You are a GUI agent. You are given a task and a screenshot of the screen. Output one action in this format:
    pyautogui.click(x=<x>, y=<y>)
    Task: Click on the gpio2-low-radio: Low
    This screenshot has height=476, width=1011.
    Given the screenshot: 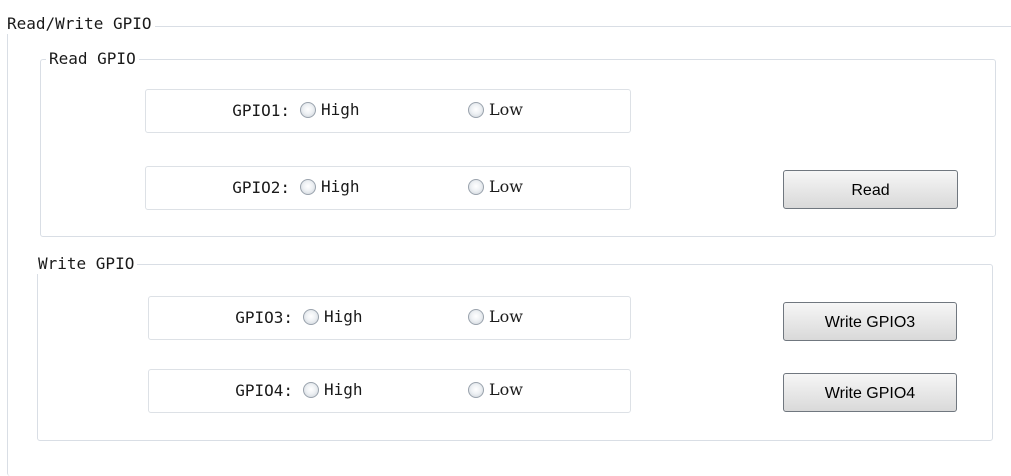 What is the action you would take?
    pyautogui.click(x=495, y=187)
    